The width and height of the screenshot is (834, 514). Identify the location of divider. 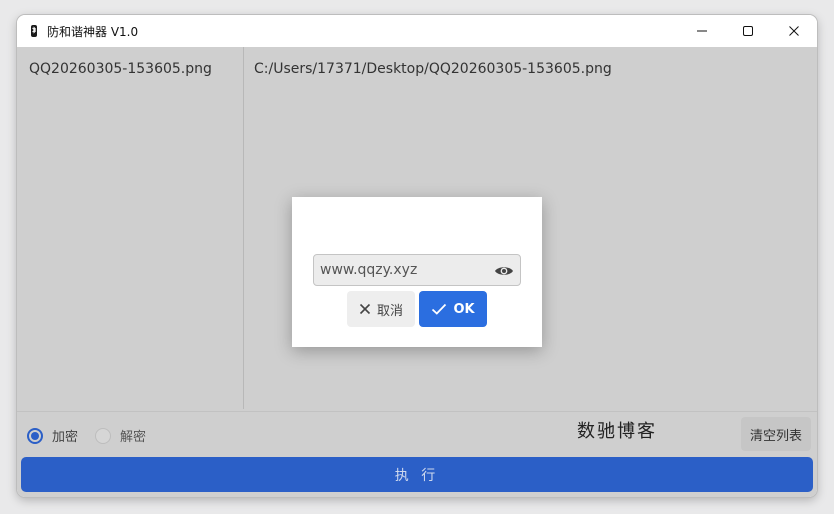
(417, 411).